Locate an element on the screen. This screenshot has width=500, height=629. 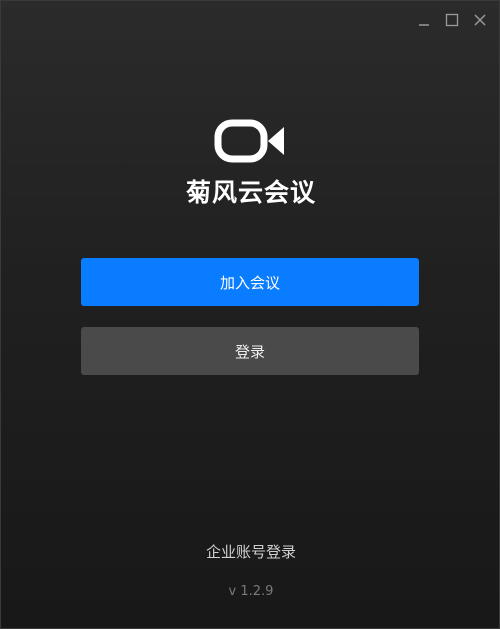
join-meeting-button: 加入会议 is located at coordinates (250, 282).